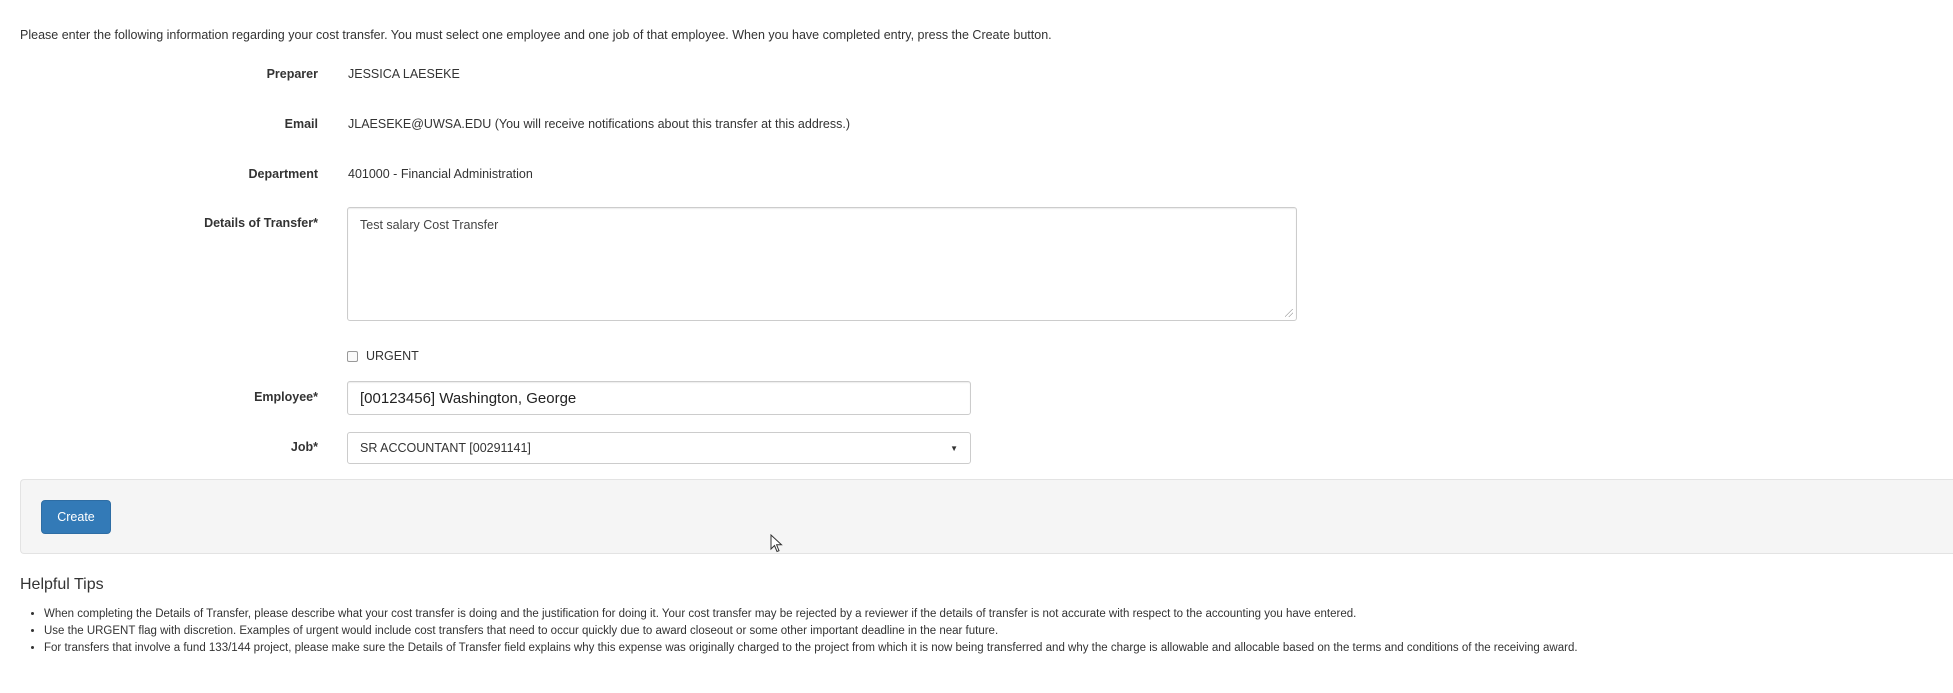 The width and height of the screenshot is (1953, 693). What do you see at coordinates (292, 74) in the screenshot?
I see `preparer-label: Preparer` at bounding box center [292, 74].